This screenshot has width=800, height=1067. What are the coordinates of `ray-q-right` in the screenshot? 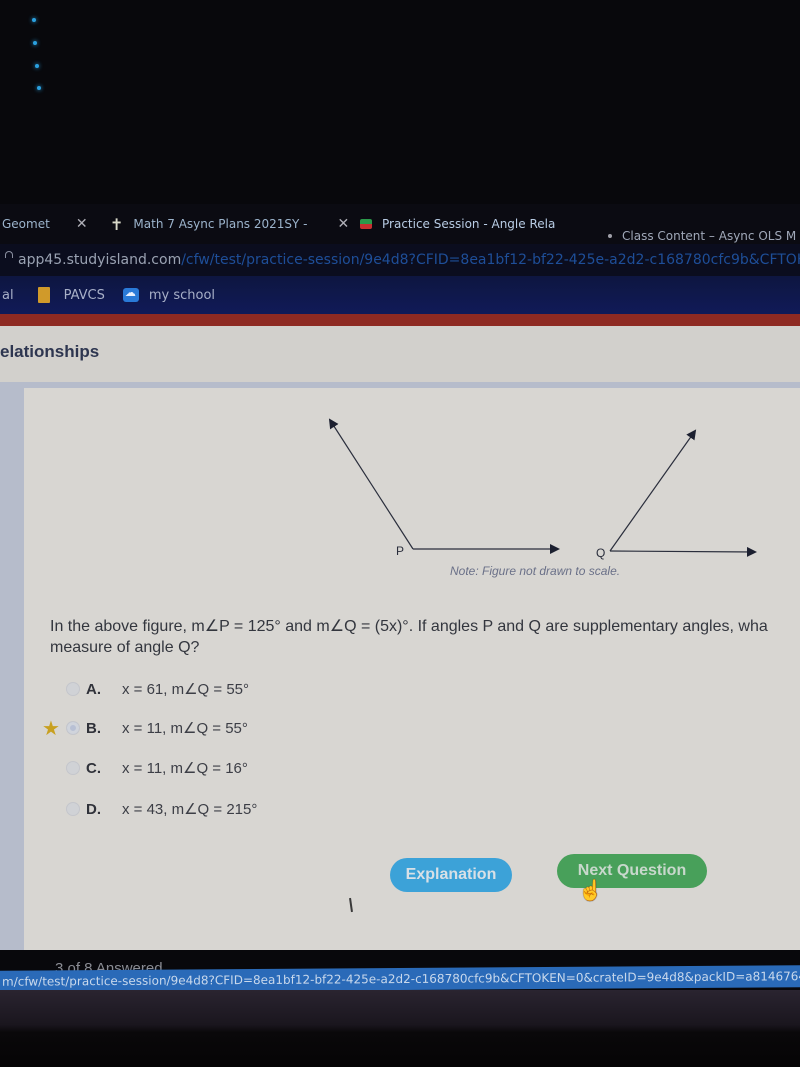 It's located at (683, 551).